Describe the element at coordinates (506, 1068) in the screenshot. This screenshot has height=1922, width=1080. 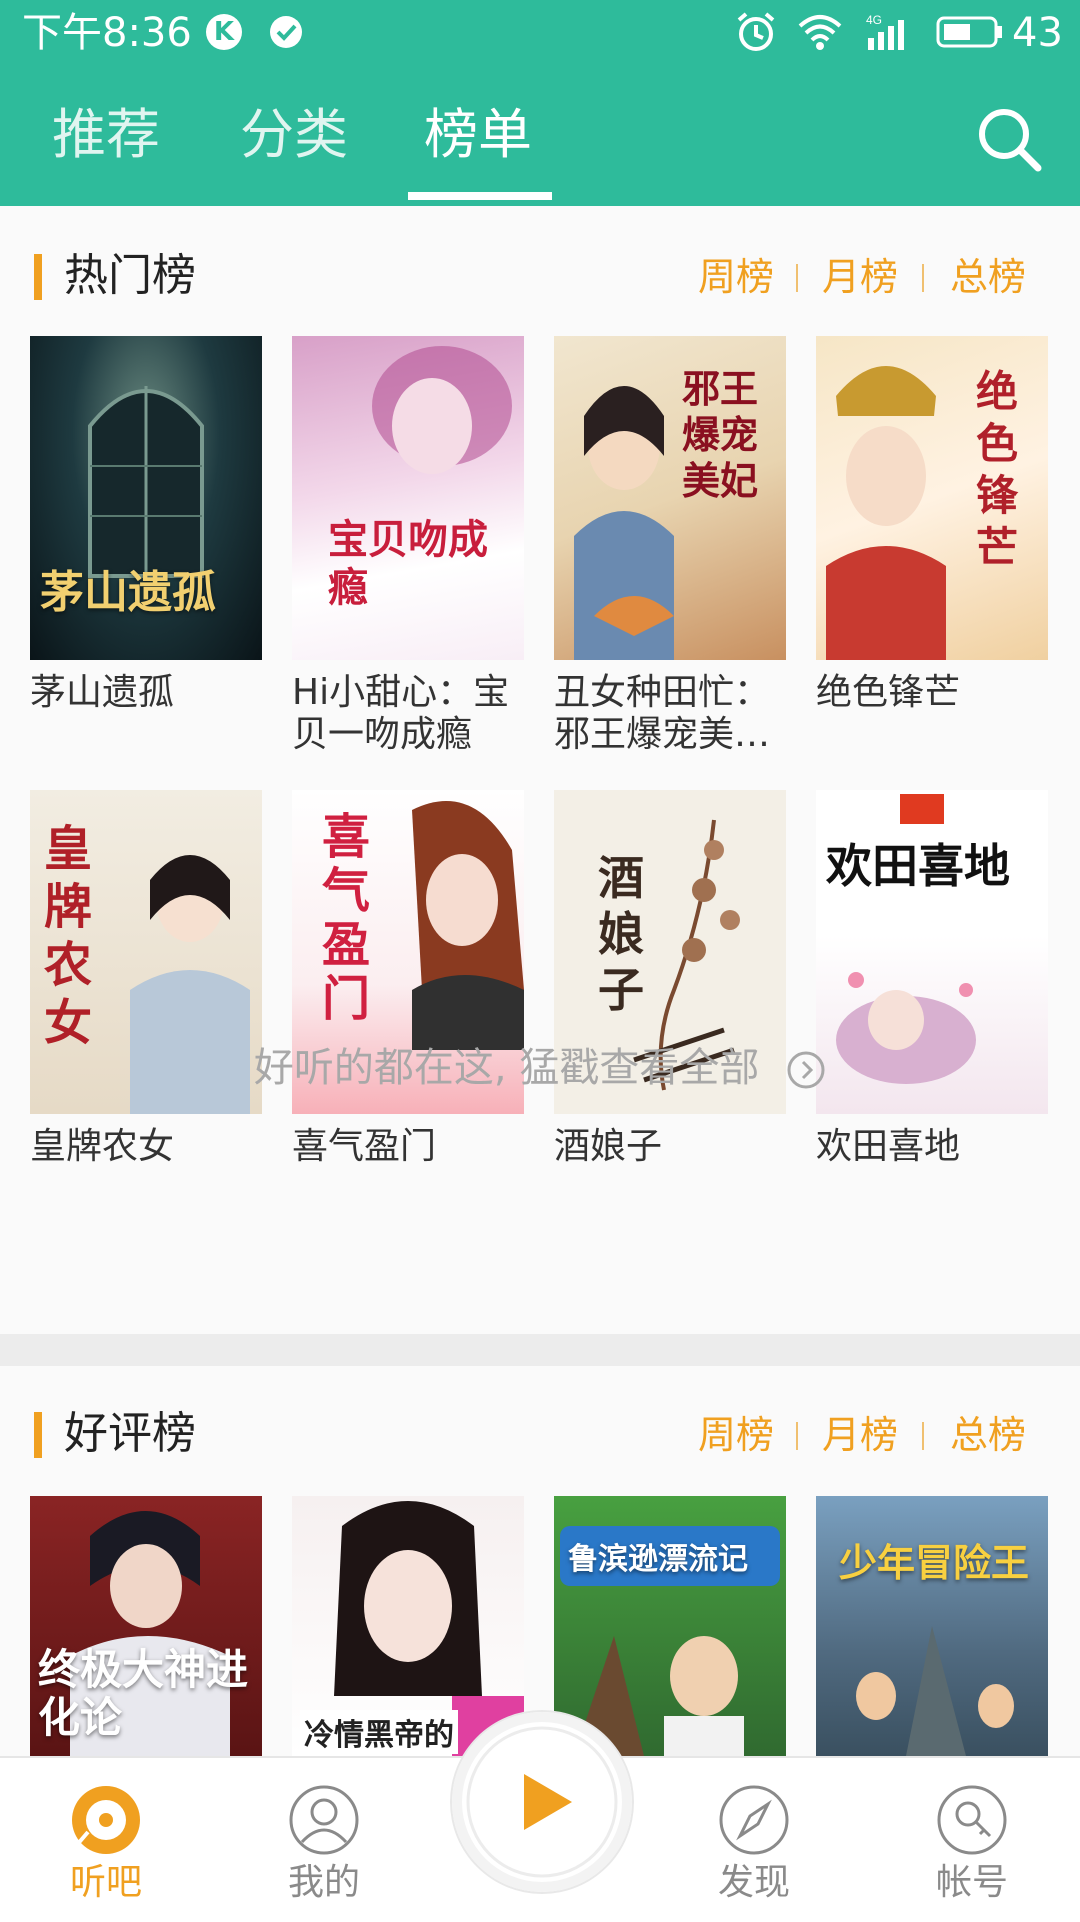
I see `see-all-label: 好听的都在这, 猛戳查看全部` at that location.